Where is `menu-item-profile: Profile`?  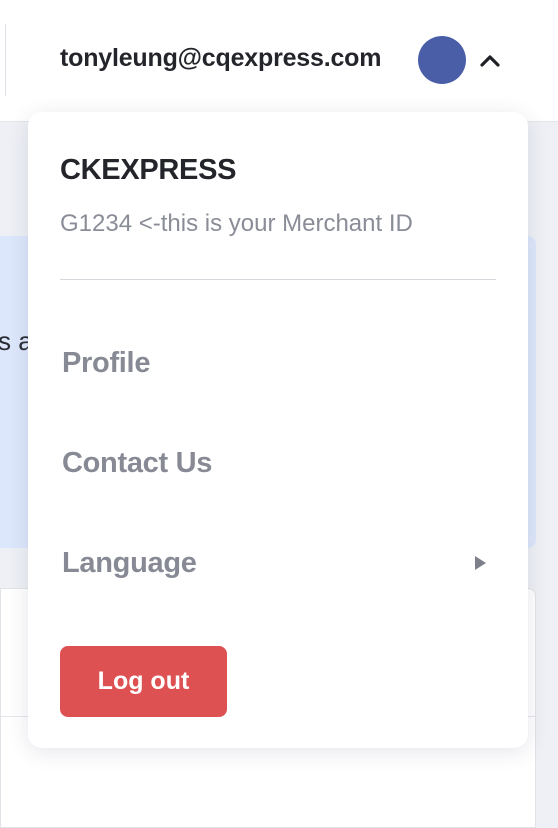 menu-item-profile: Profile is located at coordinates (278, 363).